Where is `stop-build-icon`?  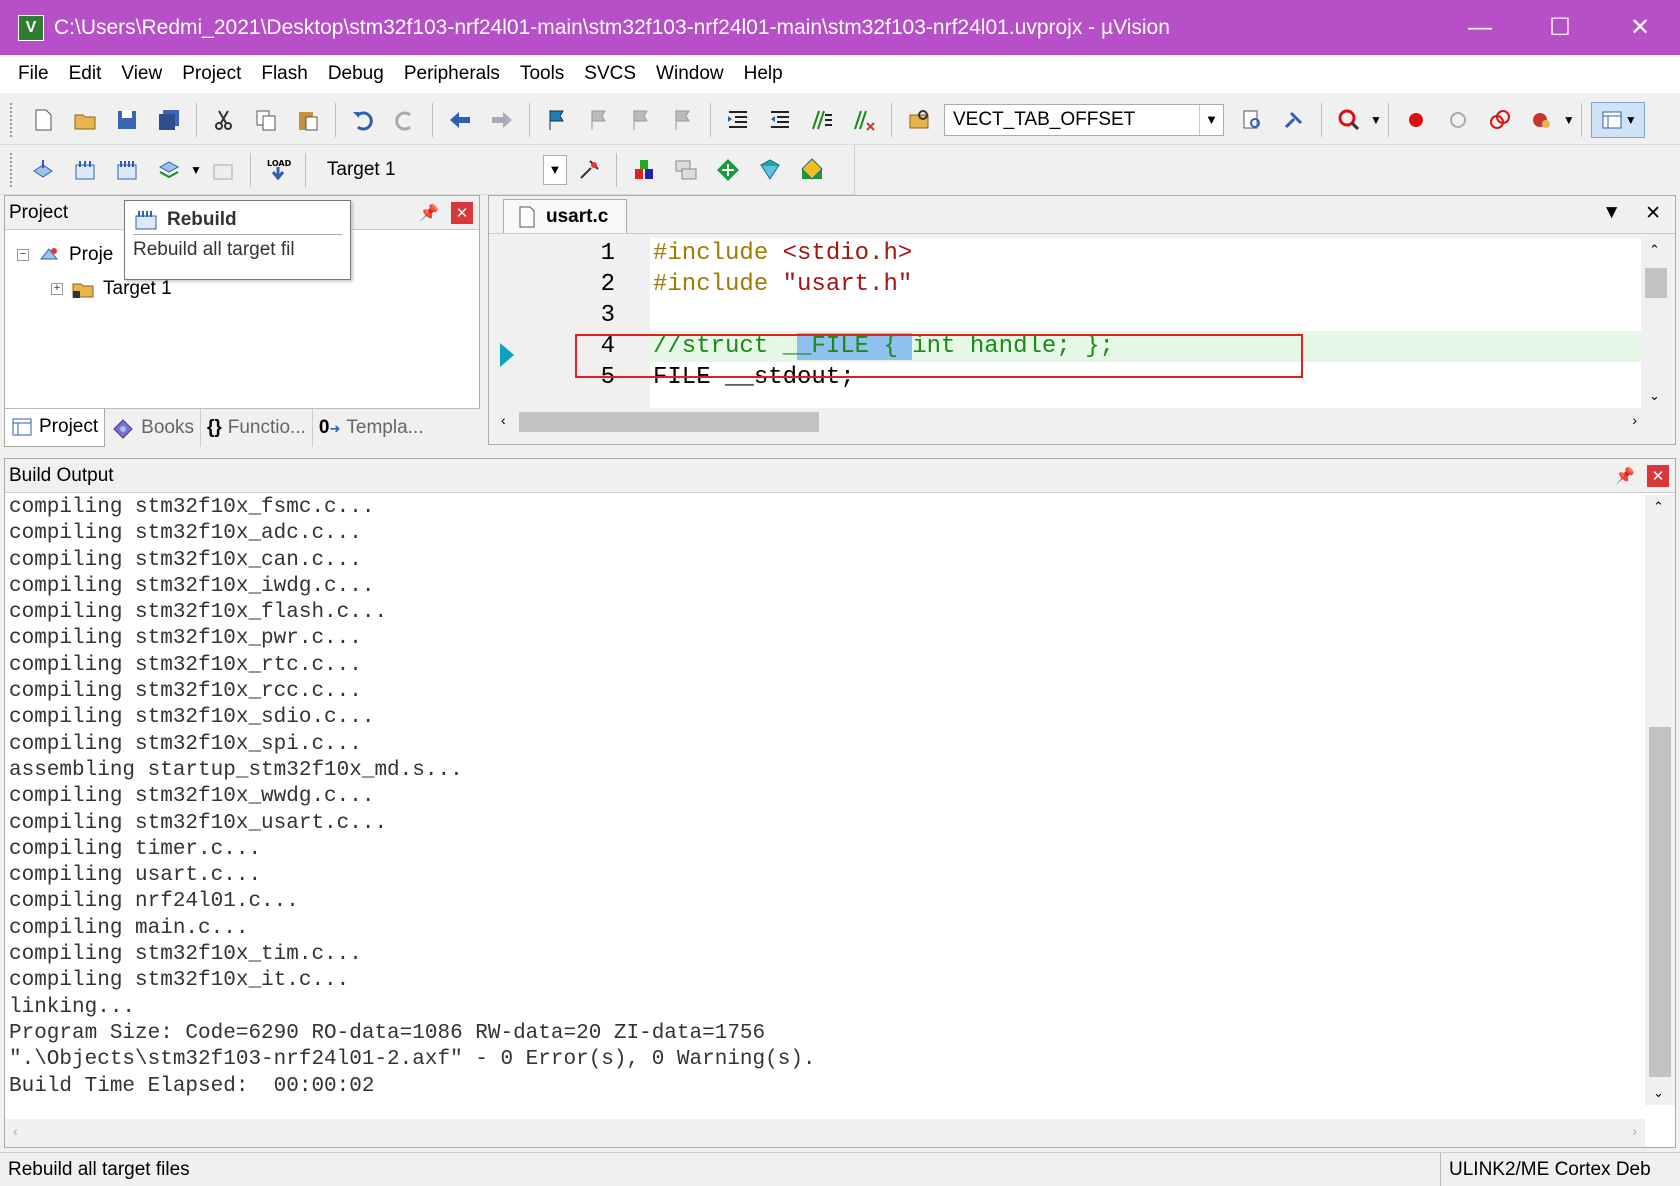 stop-build-icon is located at coordinates (223, 170).